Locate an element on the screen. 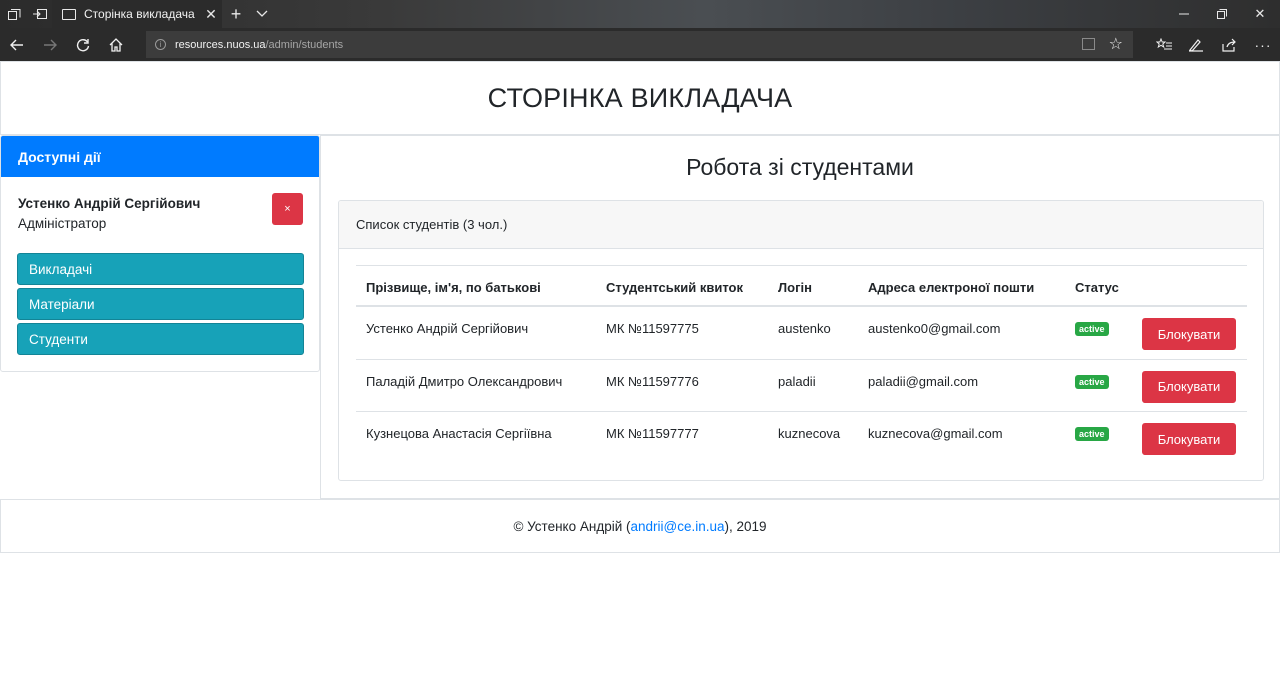  page-title: СТОРІНКА ВИКЛАДАЧА is located at coordinates (640, 97).